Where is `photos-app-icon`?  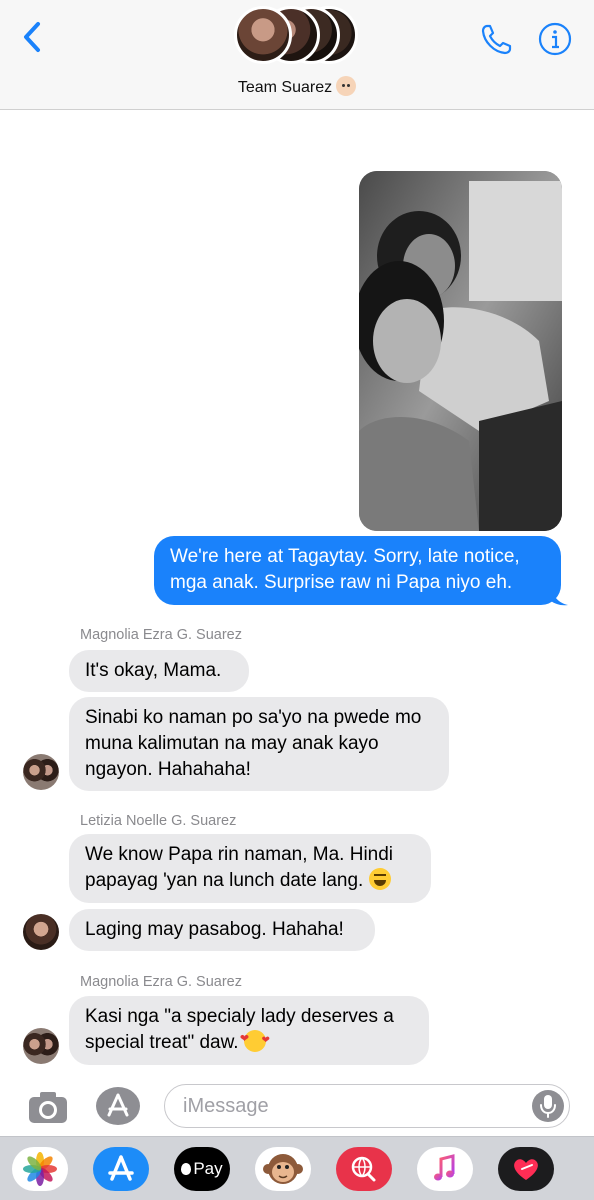
photos-app-icon is located at coordinates (40, 1169).